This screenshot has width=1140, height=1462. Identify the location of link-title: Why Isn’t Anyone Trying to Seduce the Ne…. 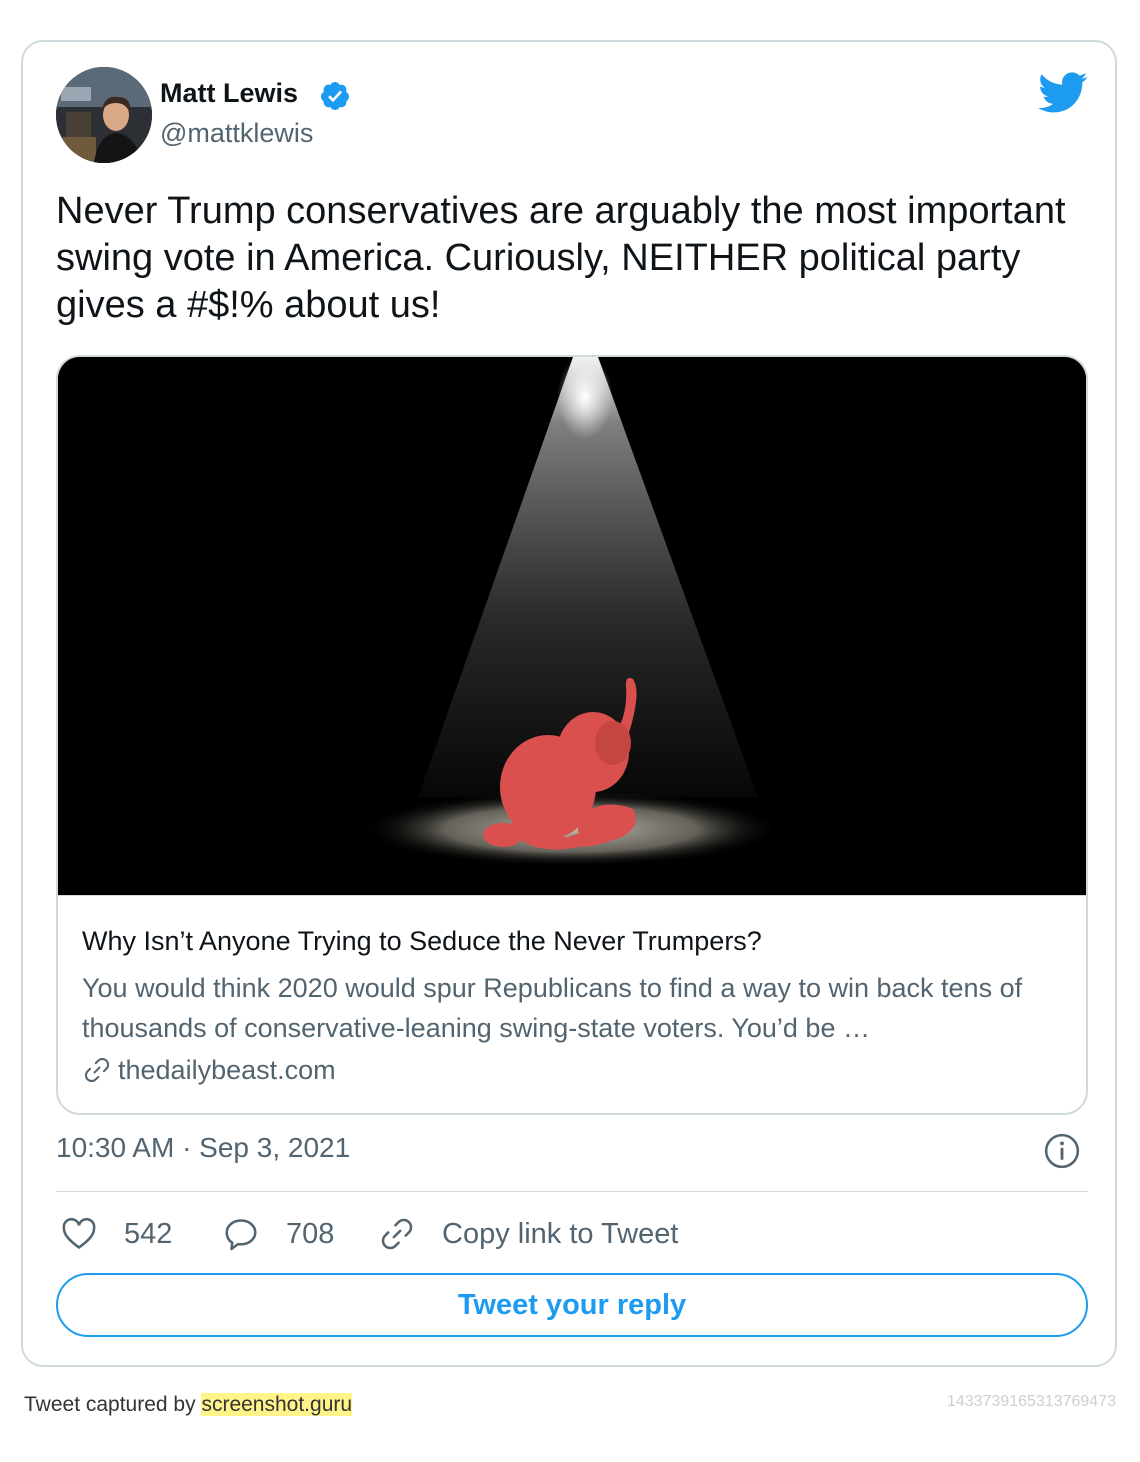
(422, 941).